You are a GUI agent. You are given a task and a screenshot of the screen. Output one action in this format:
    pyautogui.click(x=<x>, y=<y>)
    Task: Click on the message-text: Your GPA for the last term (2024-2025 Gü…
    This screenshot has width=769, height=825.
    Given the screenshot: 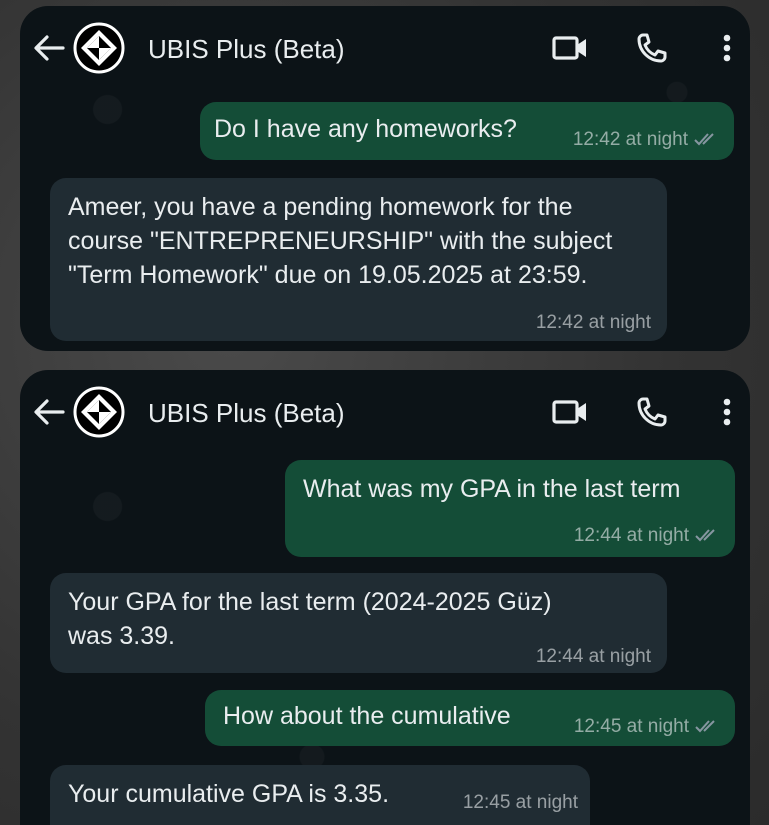 What is the action you would take?
    pyautogui.click(x=310, y=619)
    